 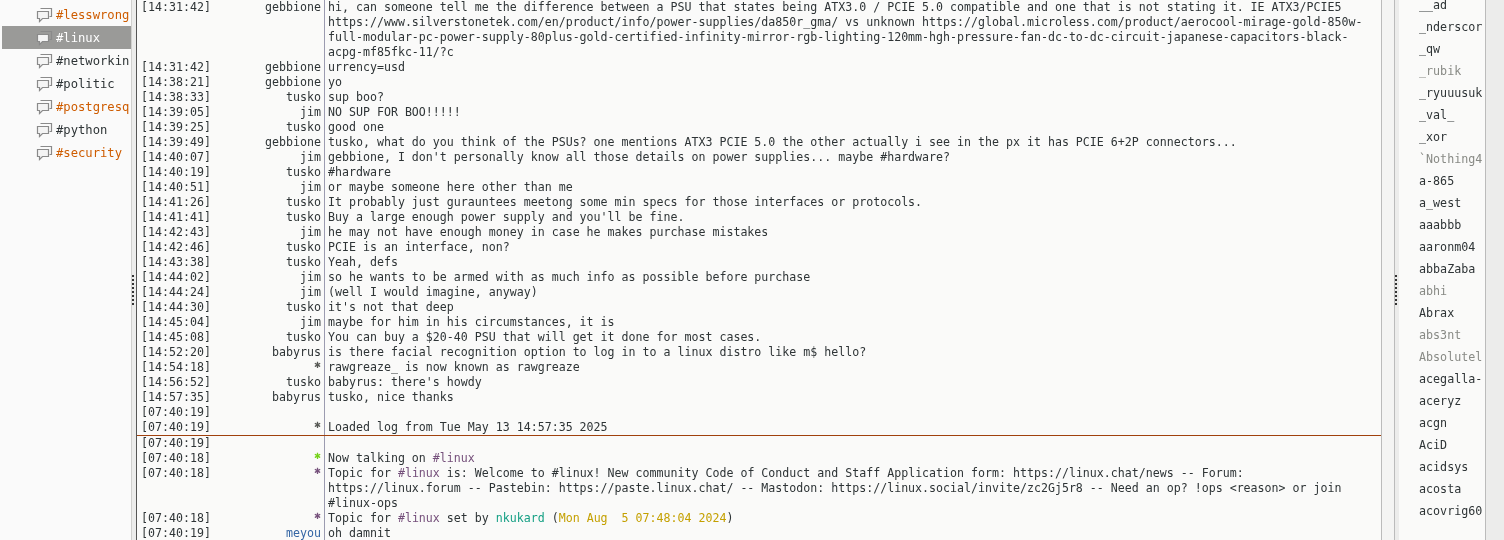 I want to click on channel-name: #lesswrong, so click(x=93, y=14).